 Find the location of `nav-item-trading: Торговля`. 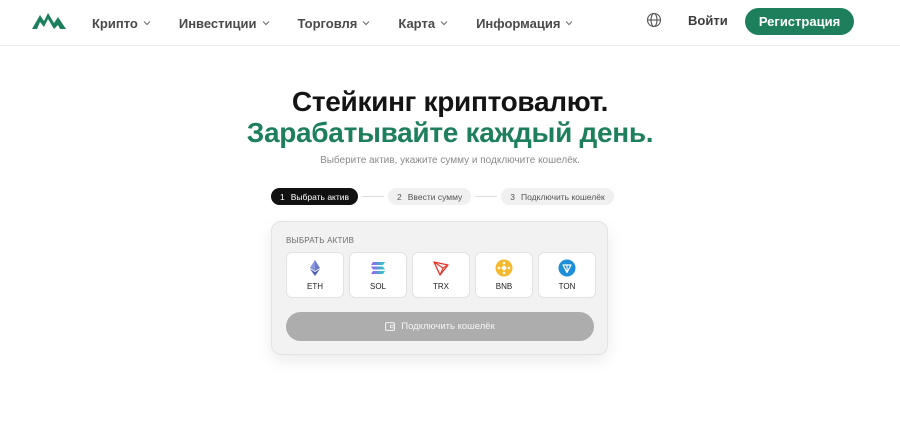

nav-item-trading: Торговля is located at coordinates (334, 23).